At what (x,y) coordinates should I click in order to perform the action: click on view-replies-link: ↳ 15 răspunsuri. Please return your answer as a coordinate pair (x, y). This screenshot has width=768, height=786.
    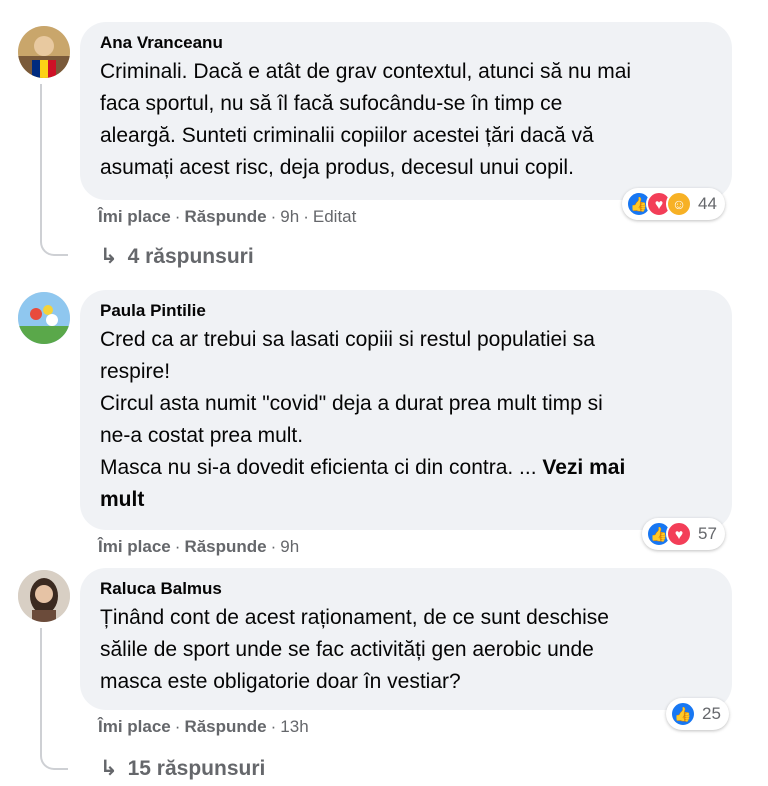
    Looking at the image, I should click on (182, 769).